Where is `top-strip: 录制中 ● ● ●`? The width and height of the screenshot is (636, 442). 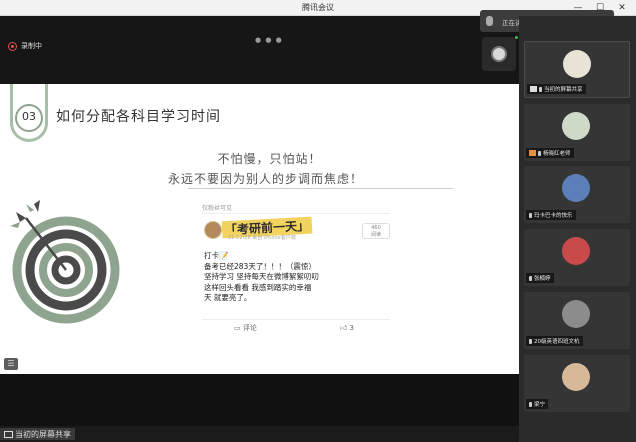
top-strip: 录制中 ● ● ● is located at coordinates (259, 50).